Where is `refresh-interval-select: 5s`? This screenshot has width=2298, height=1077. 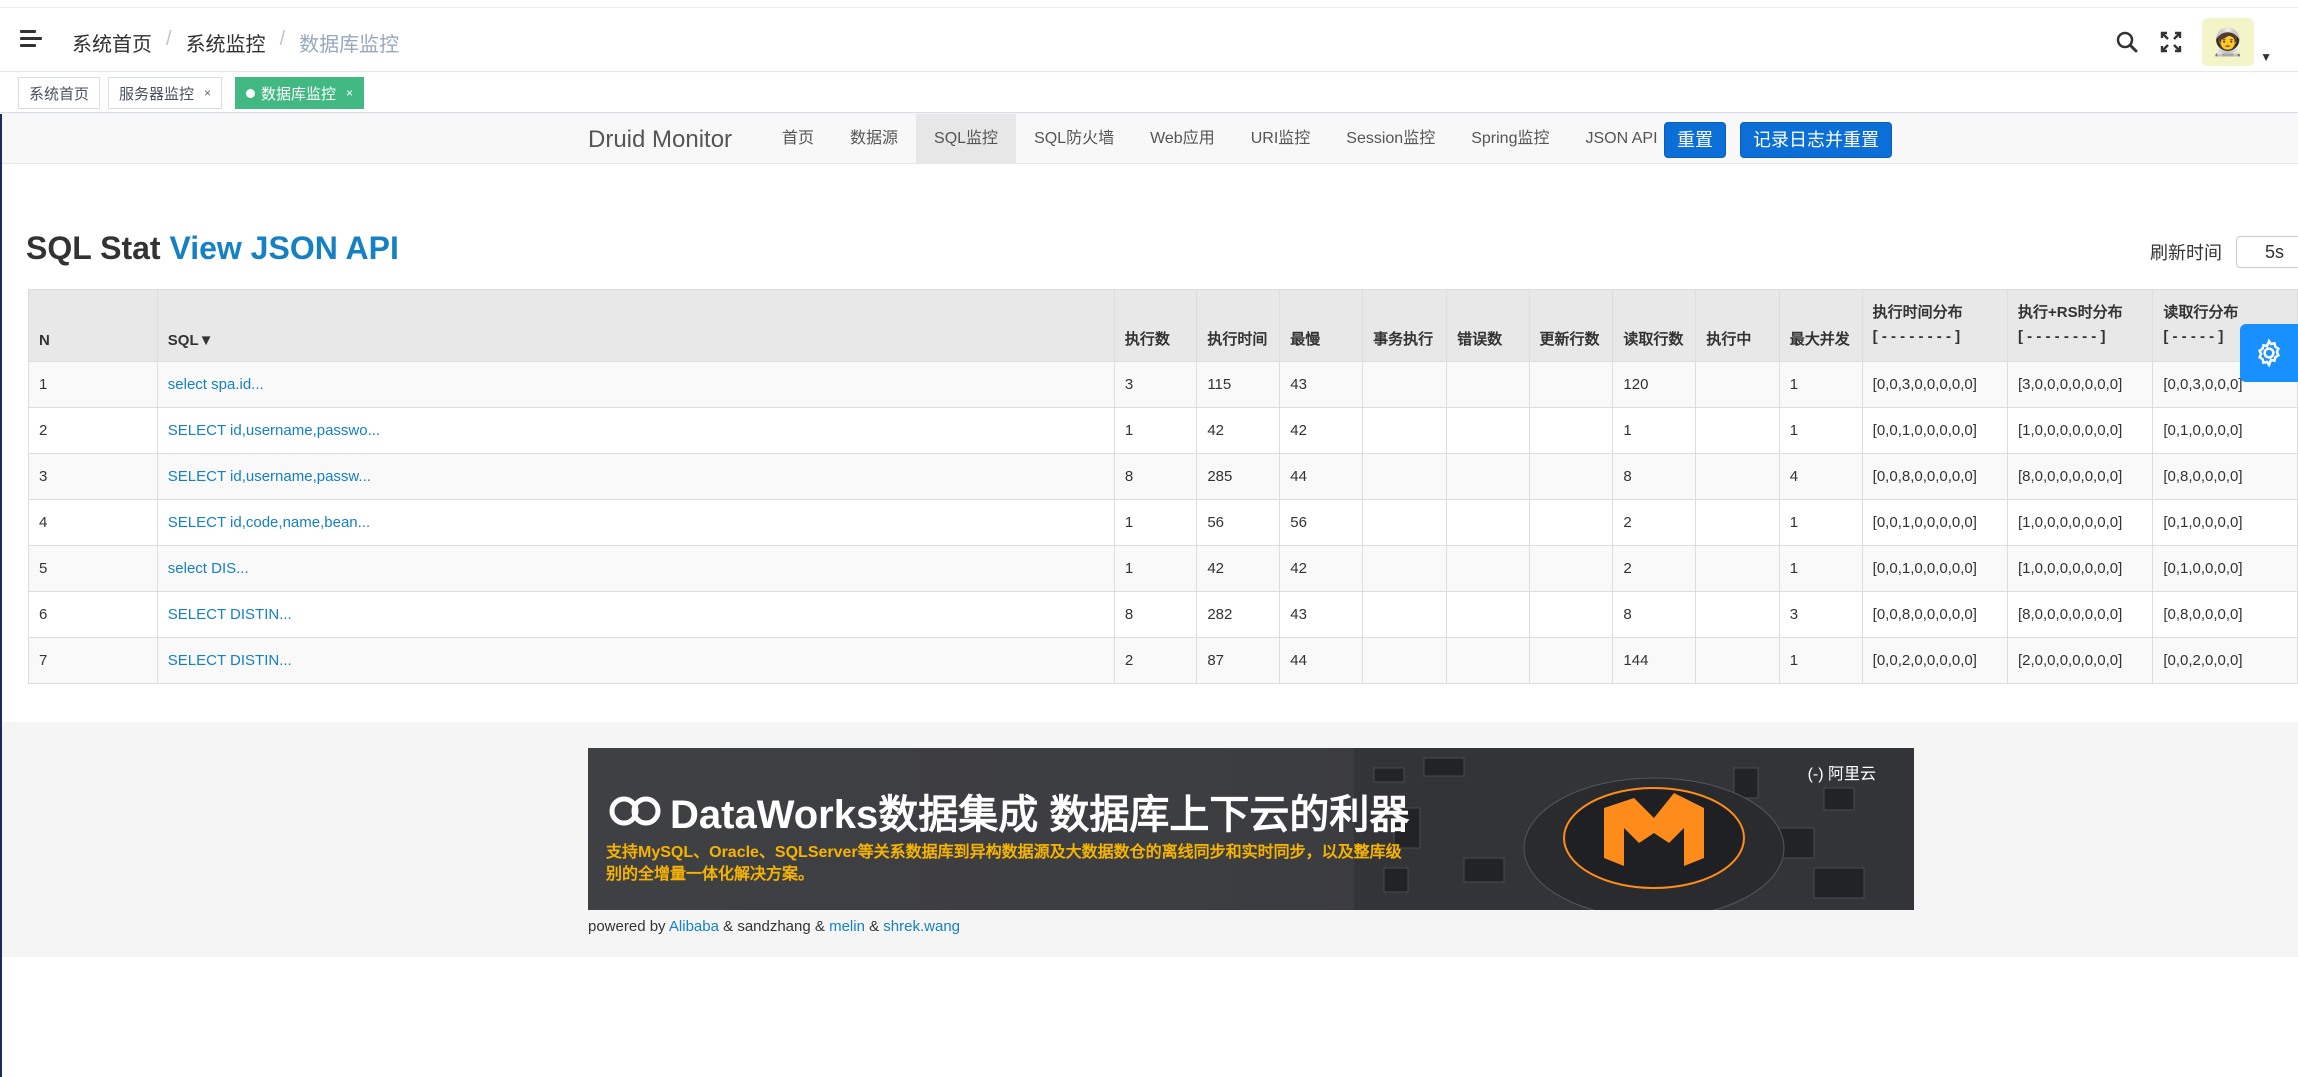 refresh-interval-select: 5s is located at coordinates (2267, 252).